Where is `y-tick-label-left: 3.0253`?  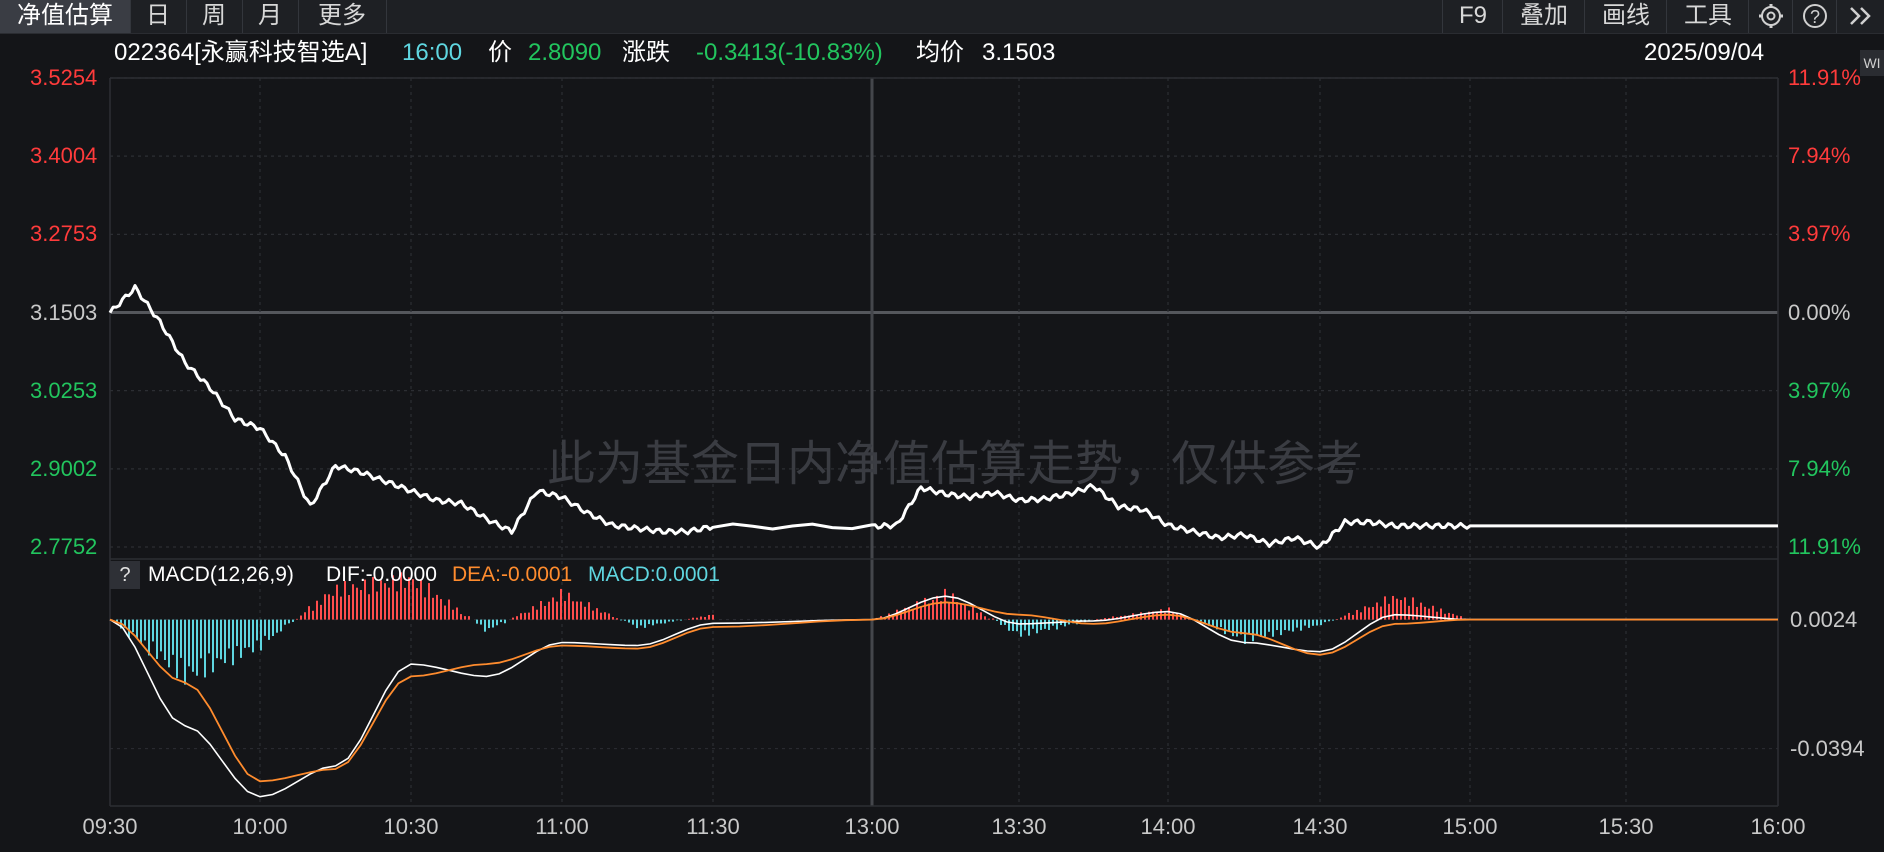 y-tick-label-left: 3.0253 is located at coordinates (64, 390).